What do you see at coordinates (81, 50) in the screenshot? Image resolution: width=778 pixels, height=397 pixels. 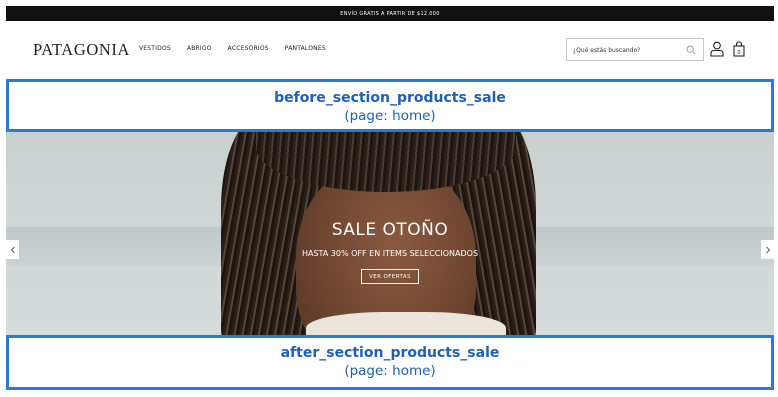 I see `logo: PATAGONIA` at bounding box center [81, 50].